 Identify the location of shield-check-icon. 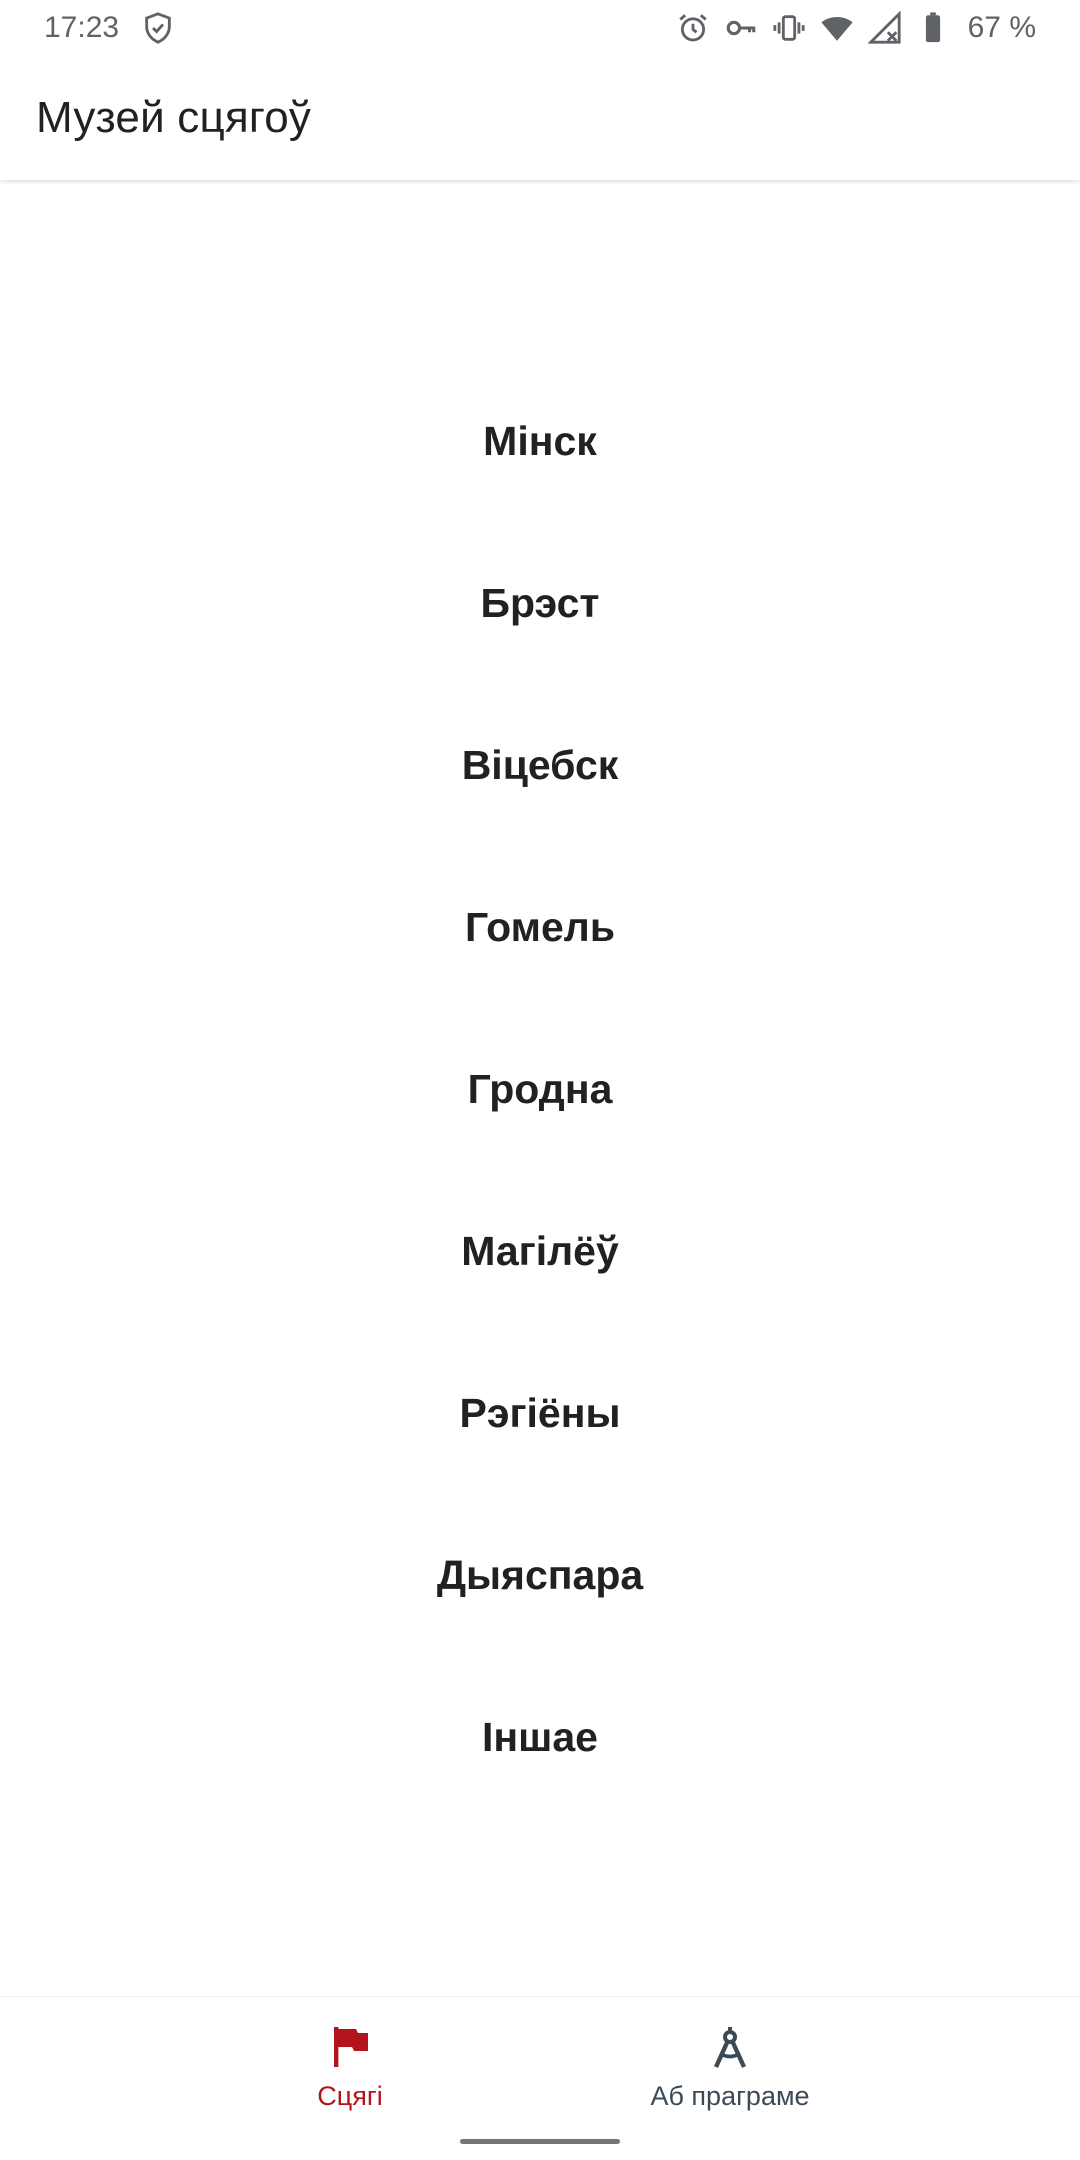
(158, 28).